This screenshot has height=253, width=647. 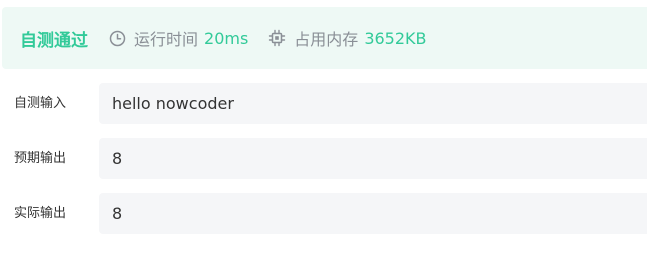 What do you see at coordinates (40, 213) in the screenshot?
I see `actual-output-label: 实际输出` at bounding box center [40, 213].